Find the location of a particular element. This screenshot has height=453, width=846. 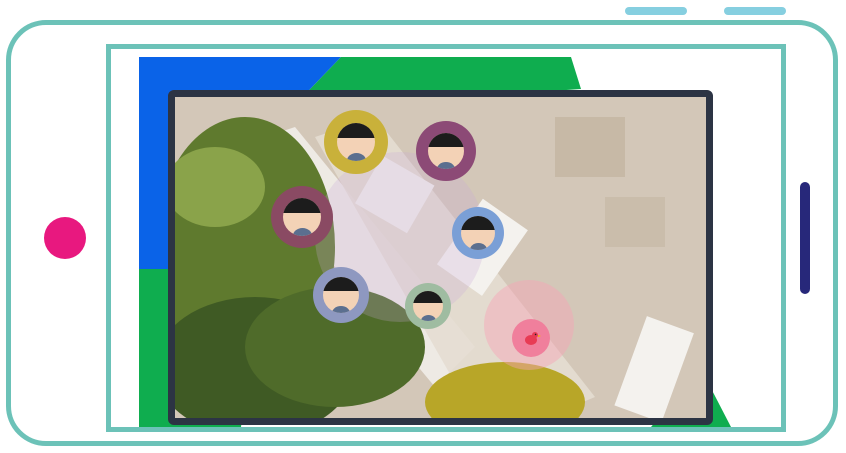

phone-top-button-left is located at coordinates (656, 11).